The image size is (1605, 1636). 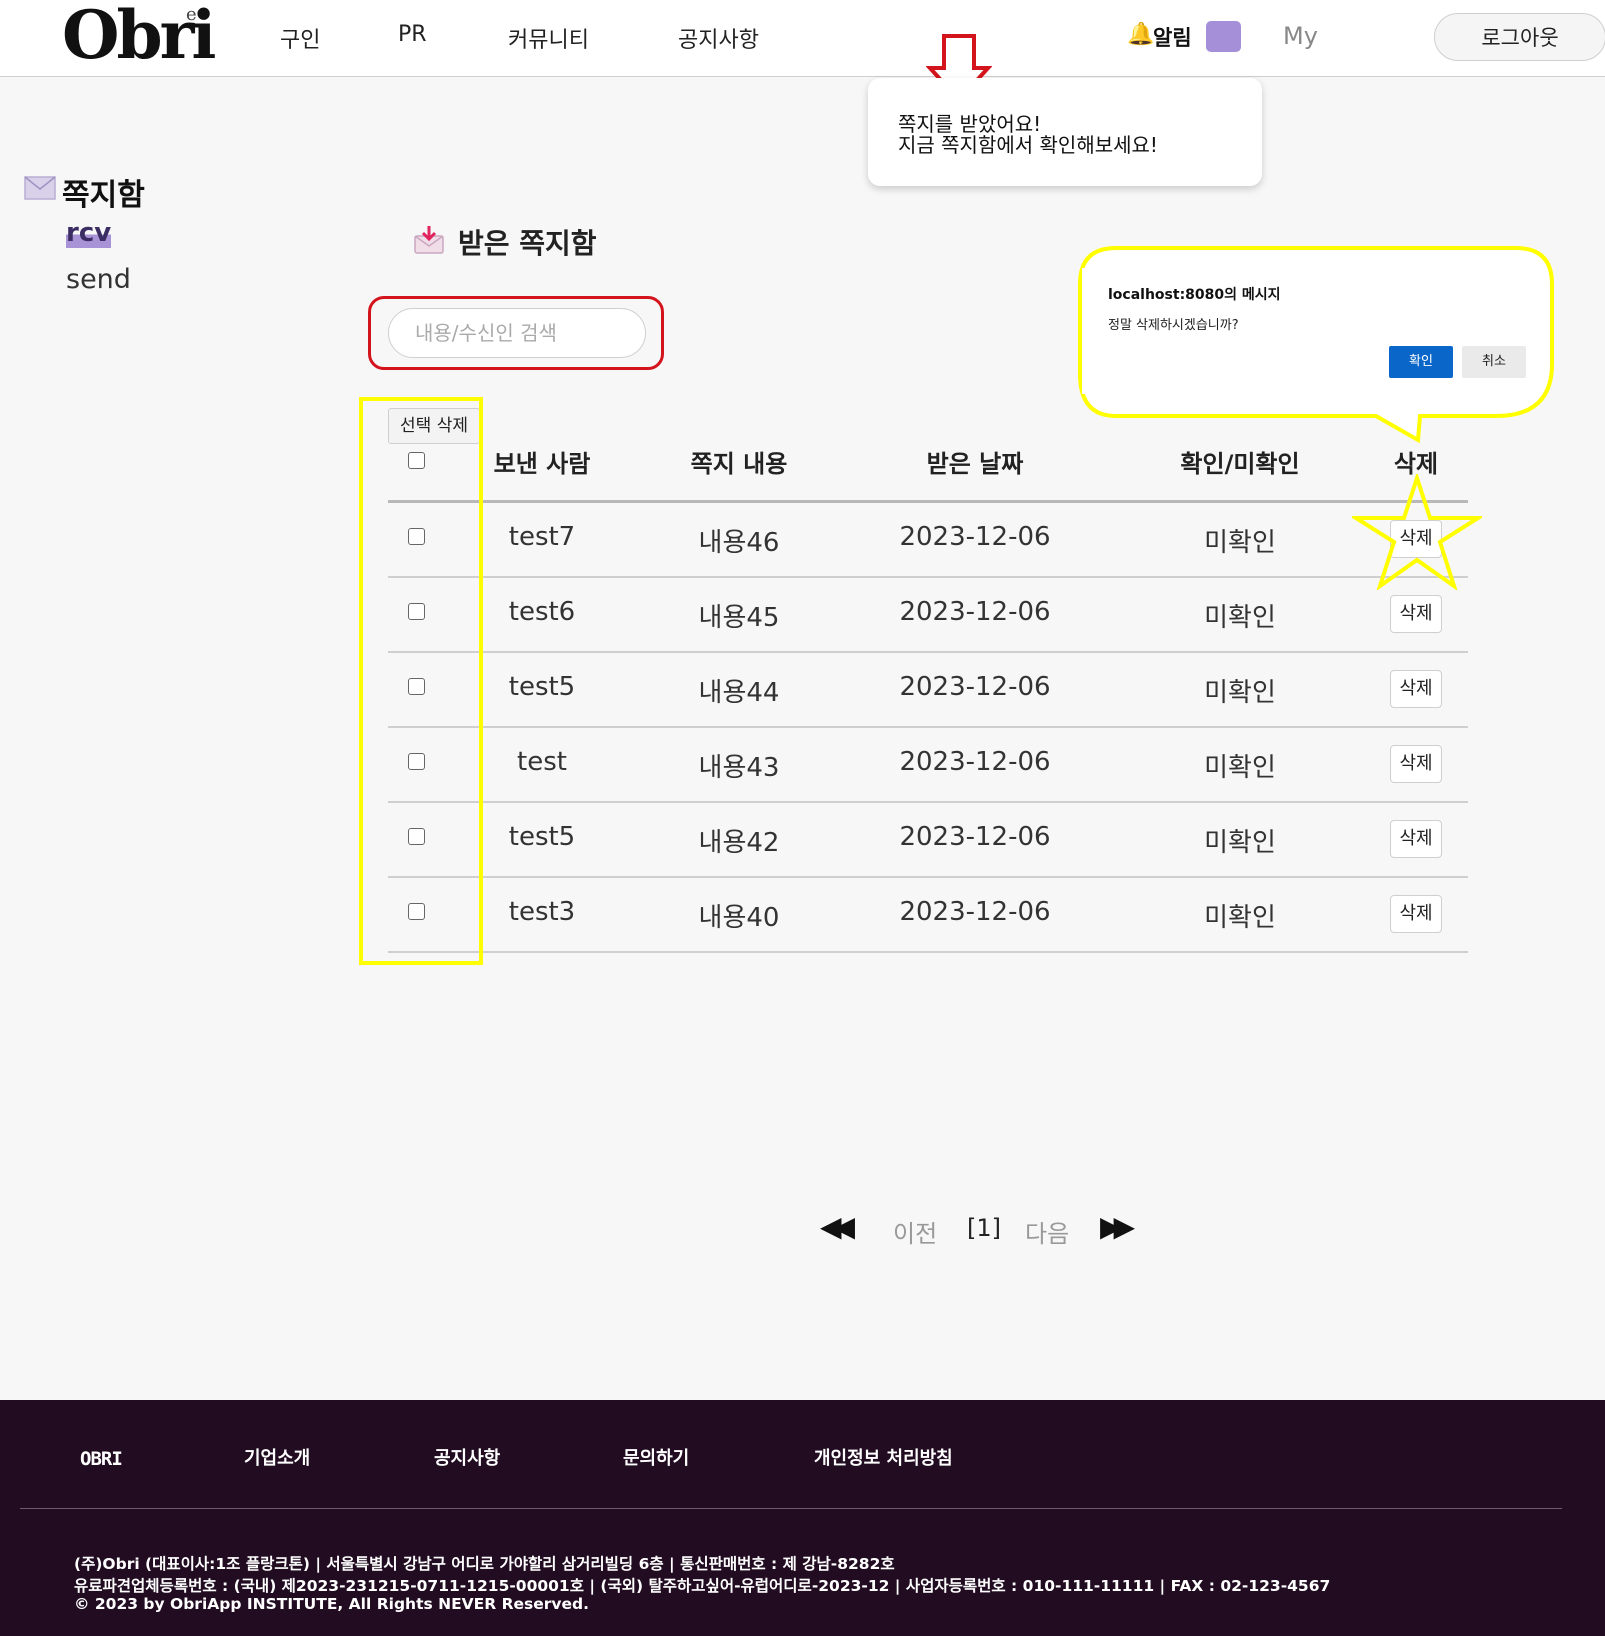 I want to click on nav-jobs: 구인, so click(x=300, y=38).